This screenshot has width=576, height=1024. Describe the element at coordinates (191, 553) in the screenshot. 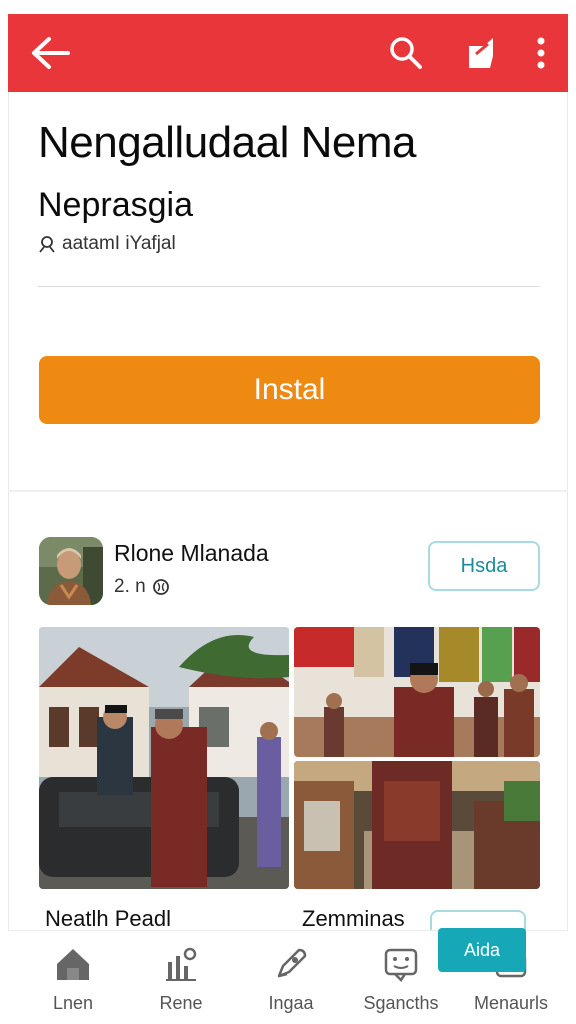

I see `developer-name: Rlone Mlanada` at that location.